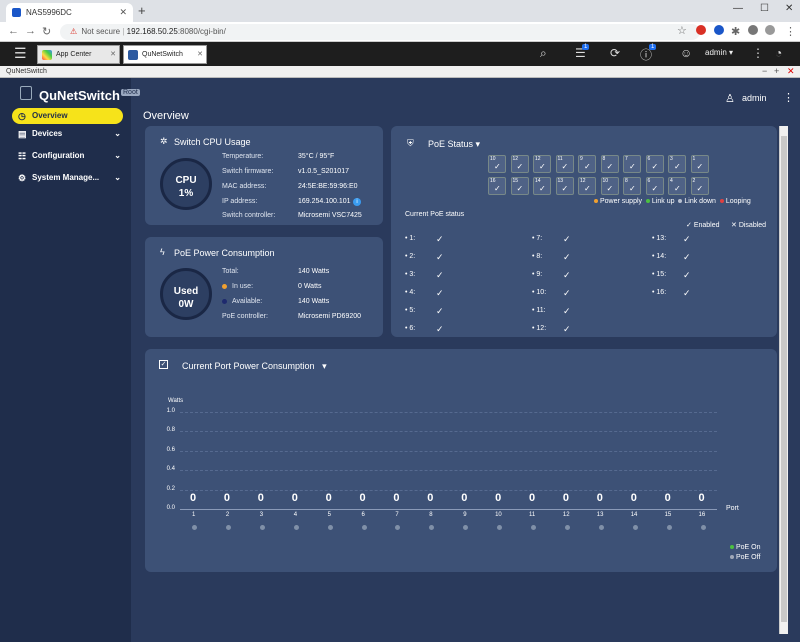  I want to click on poe-status-legend: Power supply Link up Link down Looping, so click(672, 201).